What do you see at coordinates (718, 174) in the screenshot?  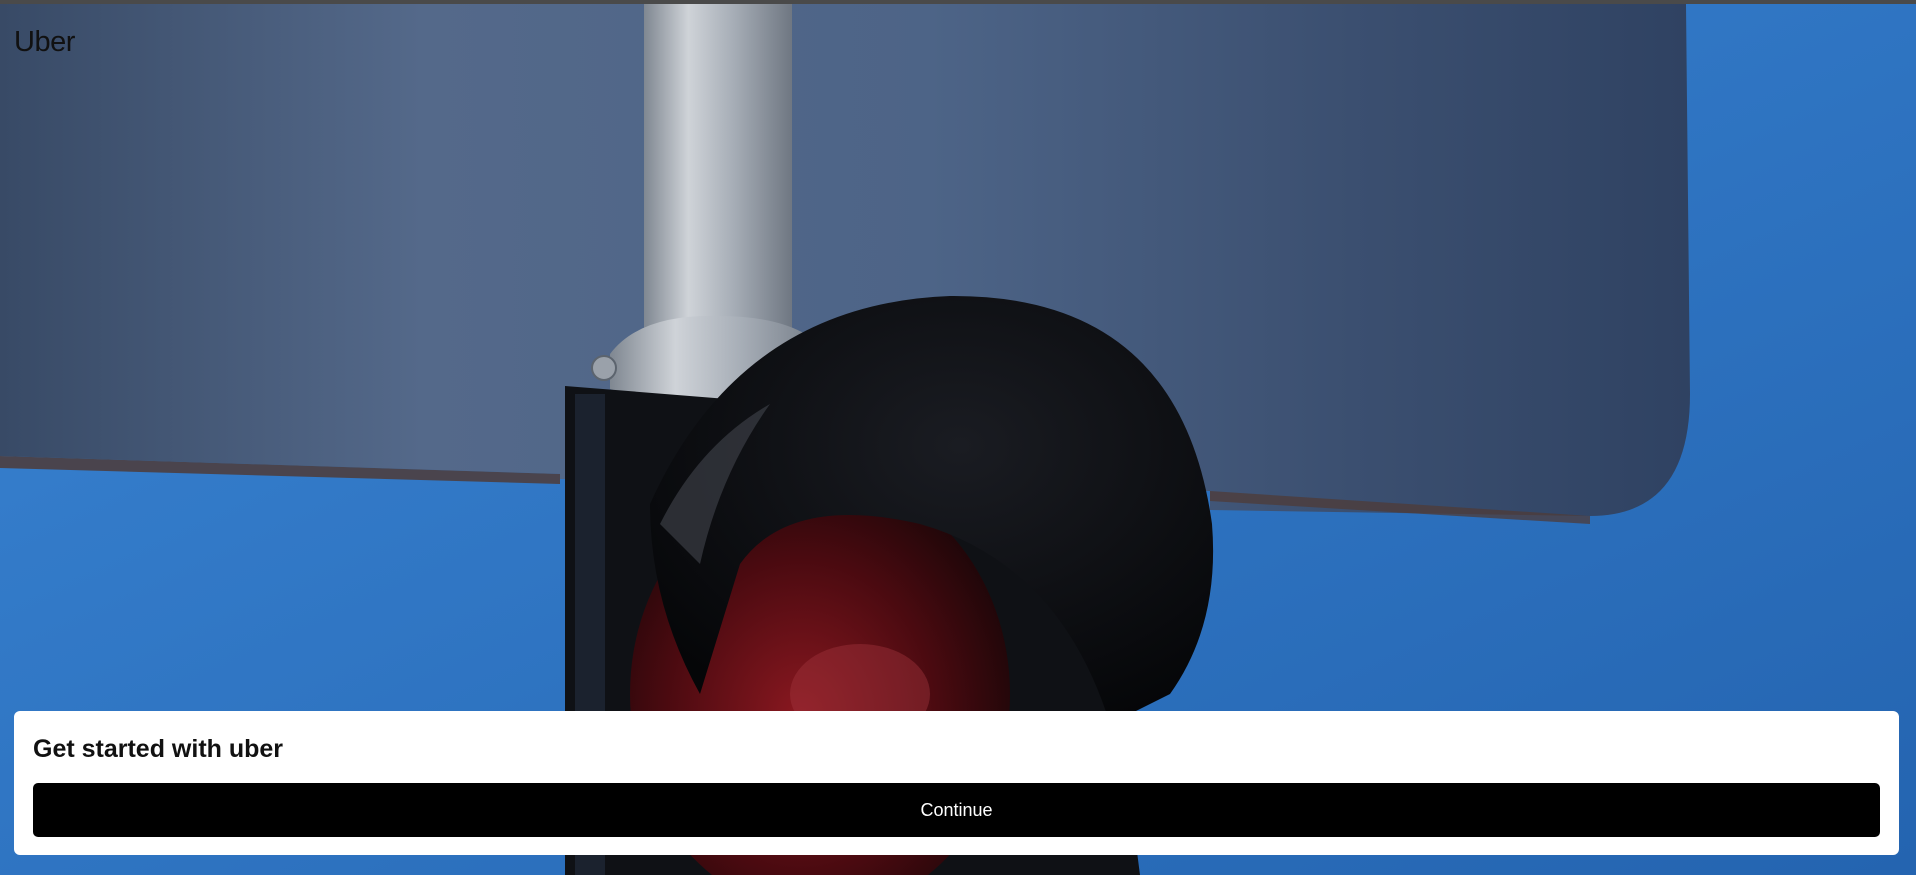 I see `pole` at bounding box center [718, 174].